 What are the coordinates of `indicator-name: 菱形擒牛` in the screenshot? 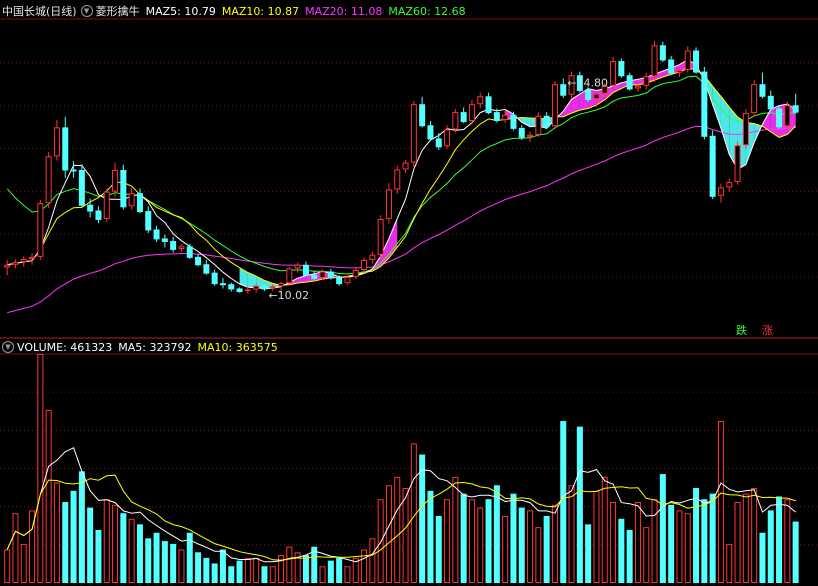 It's located at (118, 11).